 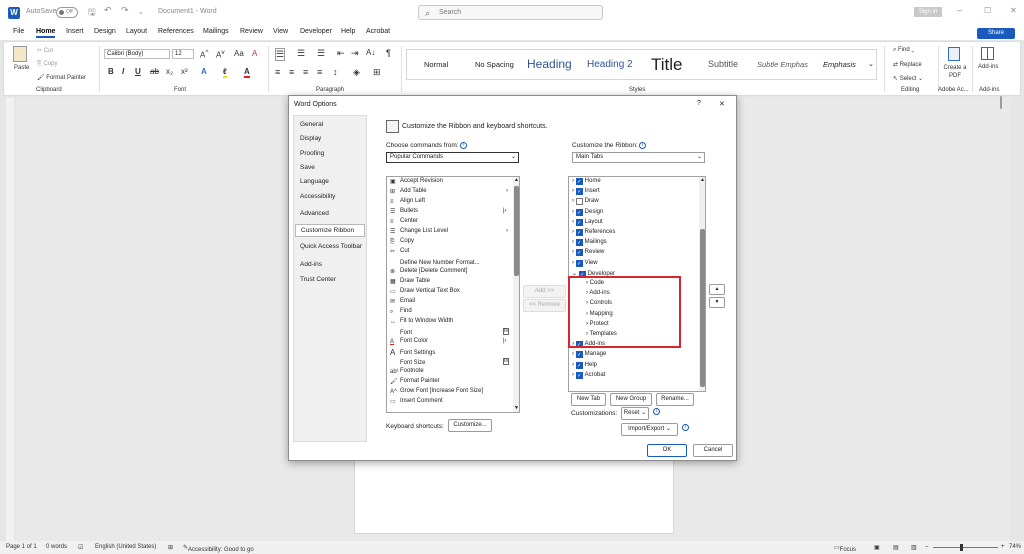 I want to click on increase-indent-icon: ⇥, so click(x=355, y=53).